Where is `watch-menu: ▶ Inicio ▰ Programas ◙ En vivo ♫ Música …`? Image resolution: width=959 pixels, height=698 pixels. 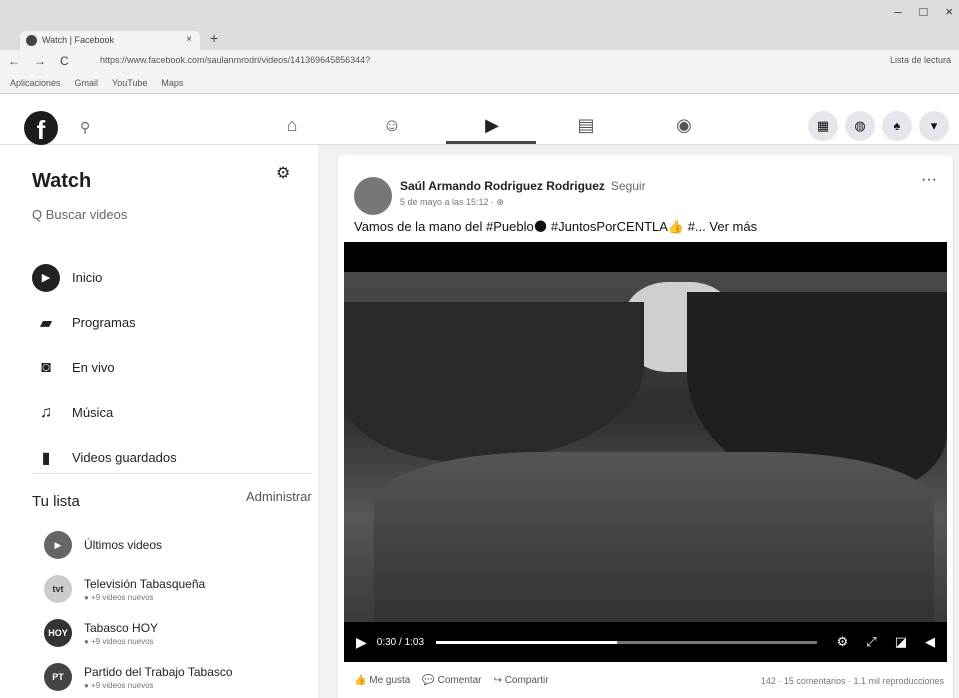
watch-menu: ▶ Inicio ▰ Programas ◙ En vivo ♫ Música … is located at coordinates (172, 367).